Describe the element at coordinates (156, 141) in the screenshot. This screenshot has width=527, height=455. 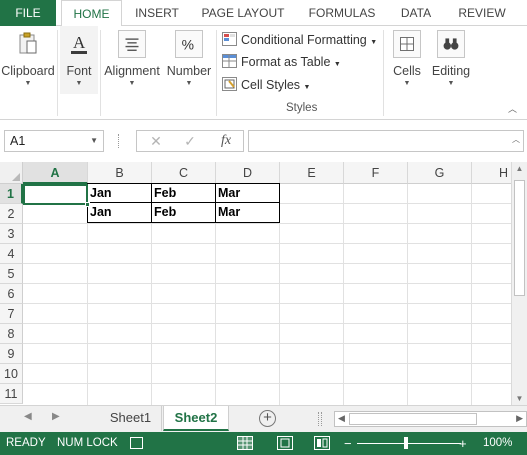
I see `cancel-icon: ✕` at that location.